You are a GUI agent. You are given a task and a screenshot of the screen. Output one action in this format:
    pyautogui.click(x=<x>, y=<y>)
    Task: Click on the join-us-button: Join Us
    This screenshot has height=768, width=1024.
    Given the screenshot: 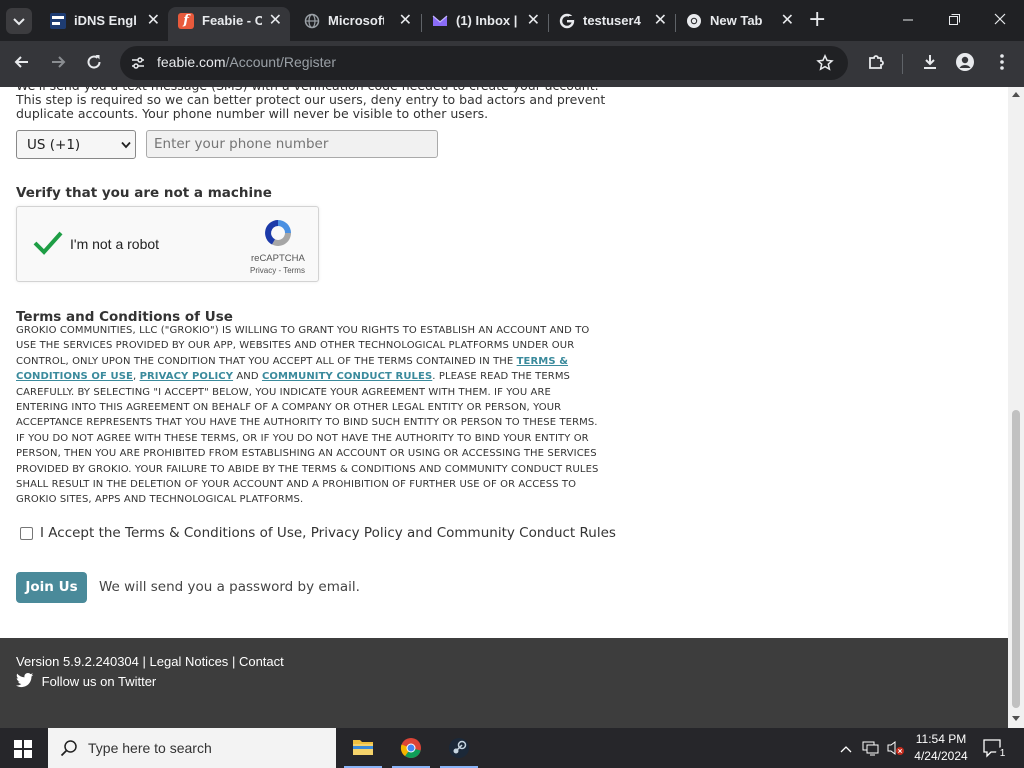 What is the action you would take?
    pyautogui.click(x=51, y=587)
    